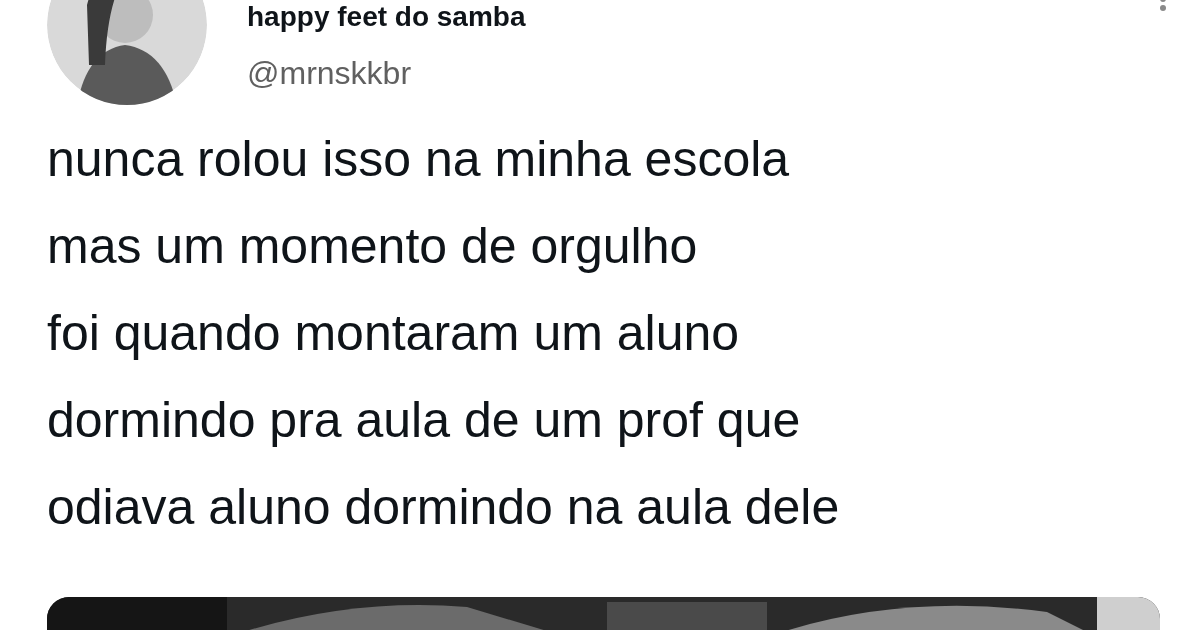 The image size is (1200, 630). I want to click on author-handle: @mrnskkbr, so click(386, 73).